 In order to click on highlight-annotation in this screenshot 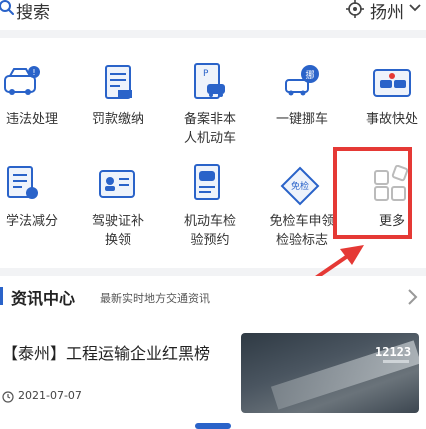, I will do `click(372, 193)`.